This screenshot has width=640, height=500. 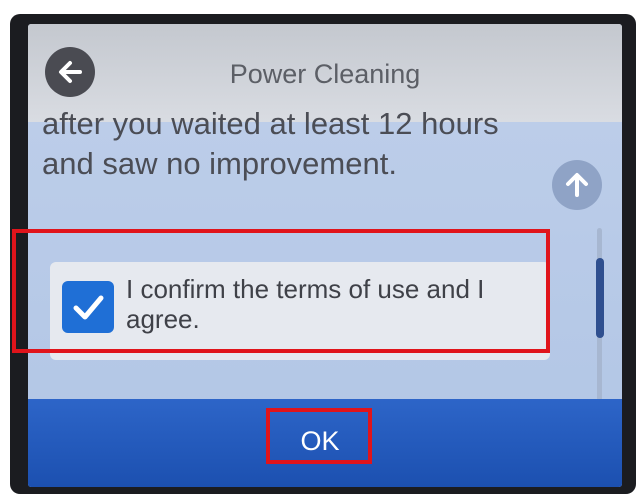 What do you see at coordinates (219, 163) in the screenshot?
I see `description-line-2: and saw no improvement.` at bounding box center [219, 163].